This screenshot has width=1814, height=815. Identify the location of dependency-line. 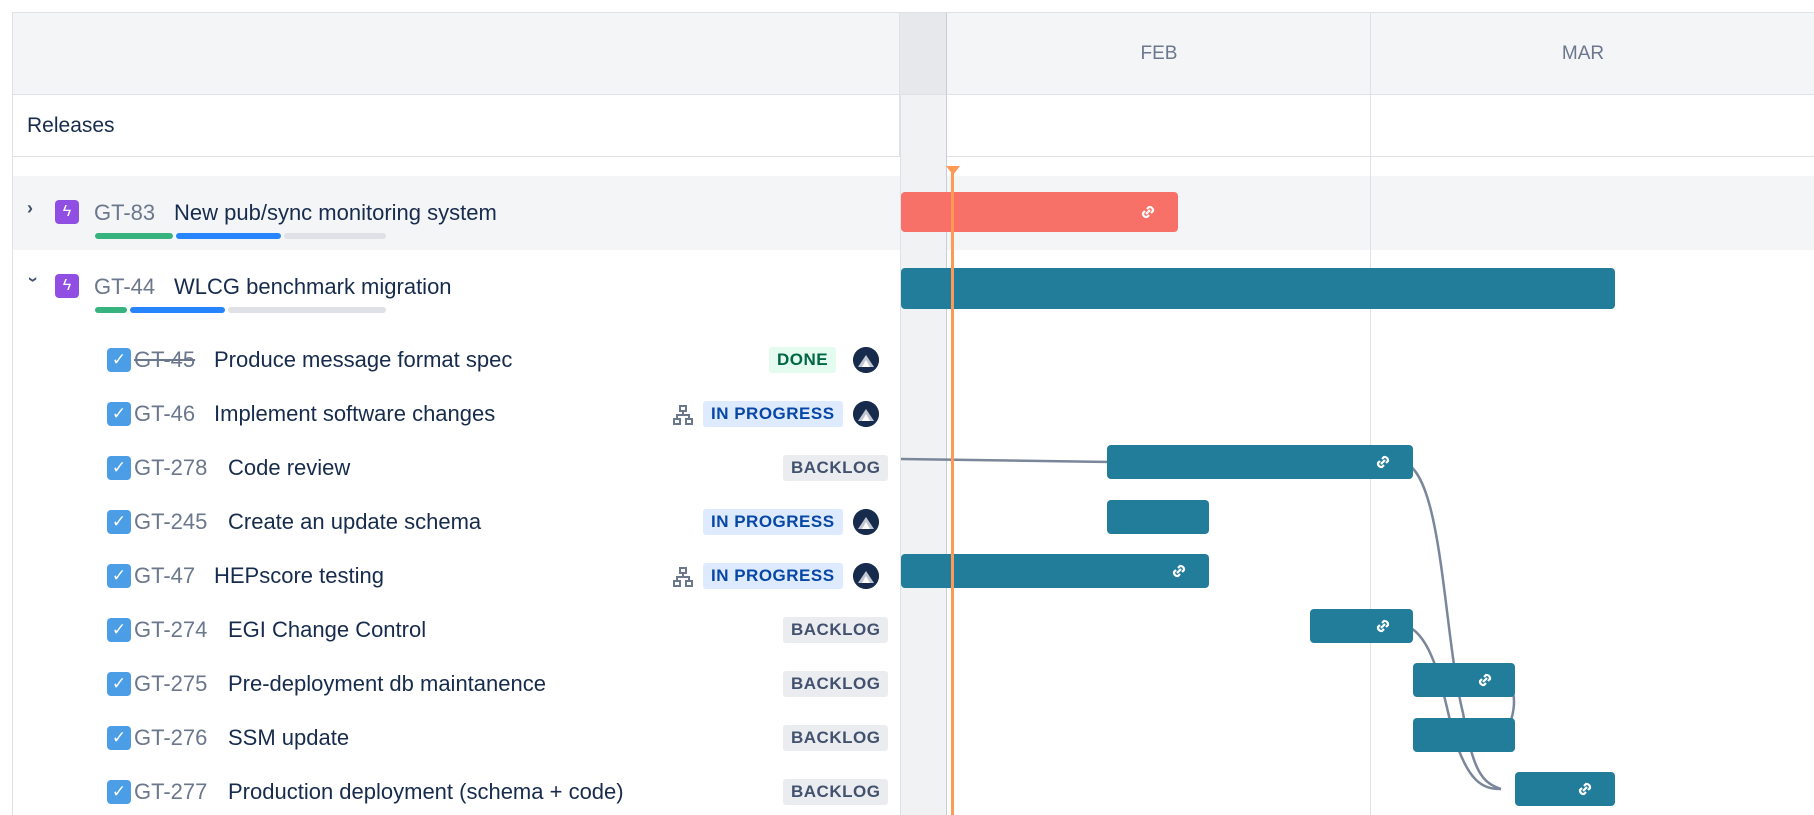
(1006, 460).